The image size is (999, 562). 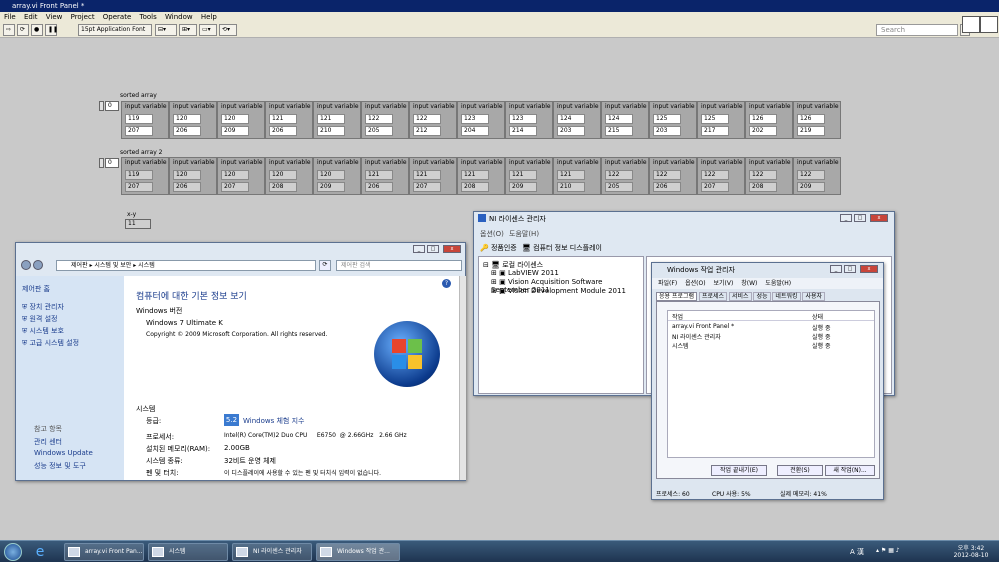 What do you see at coordinates (60, 466) in the screenshot?
I see `see-also-performance: 성능 정보 및 도구` at bounding box center [60, 466].